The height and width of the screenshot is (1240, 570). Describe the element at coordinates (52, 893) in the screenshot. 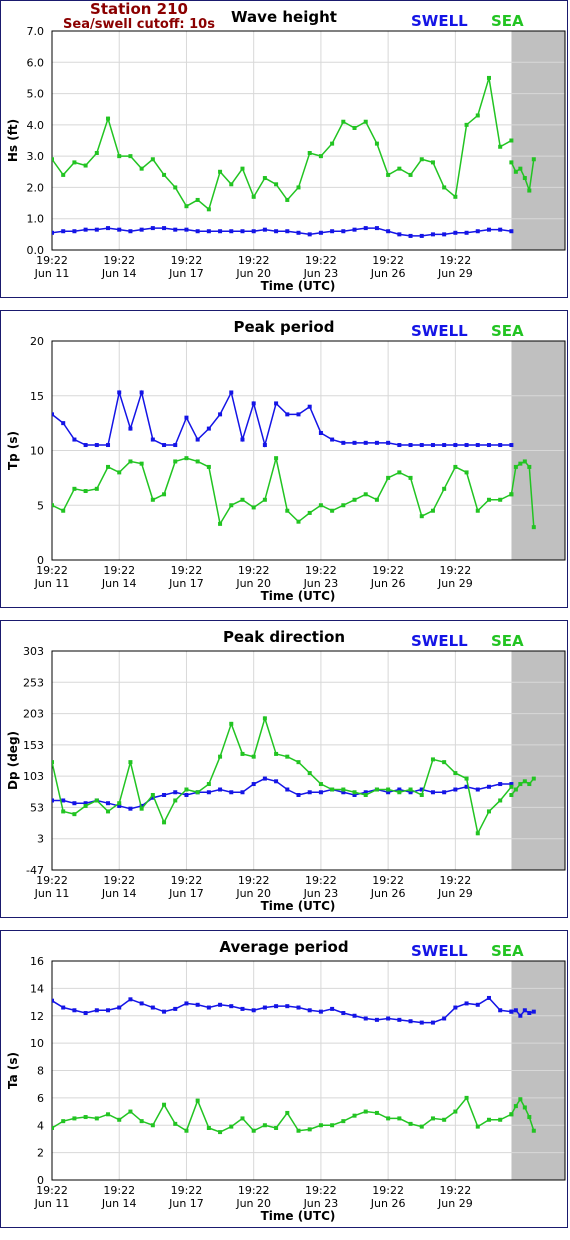

I see `x-tick-date: Jun 11` at that location.